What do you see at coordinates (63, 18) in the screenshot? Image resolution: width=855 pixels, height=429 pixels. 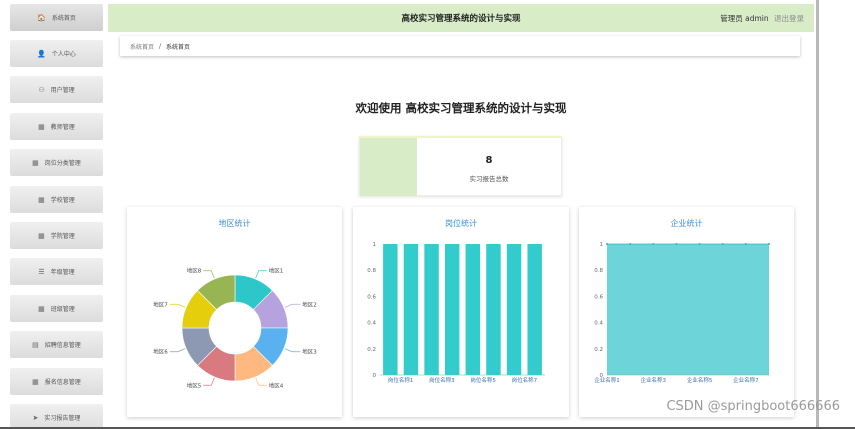 I see `sidebar-item-label: 系统首页` at bounding box center [63, 18].